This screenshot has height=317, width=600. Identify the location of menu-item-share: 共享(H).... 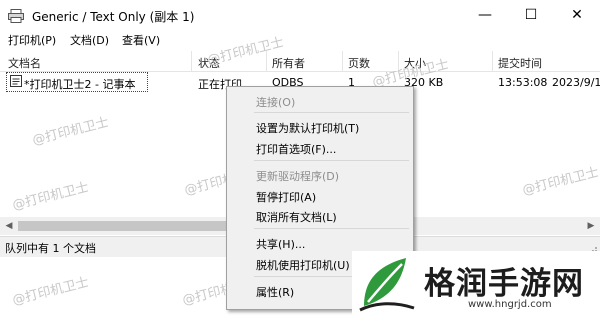
(280, 244).